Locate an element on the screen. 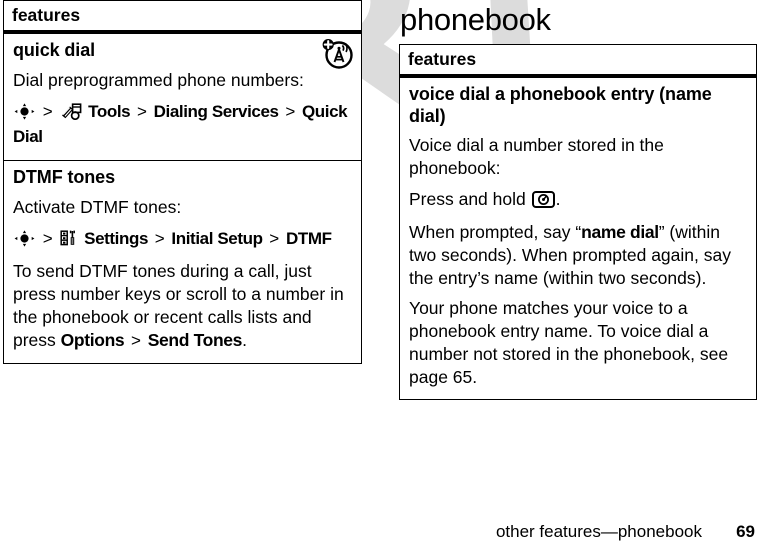  row-paragraph-2: Press and hold . is located at coordinates (578, 201).